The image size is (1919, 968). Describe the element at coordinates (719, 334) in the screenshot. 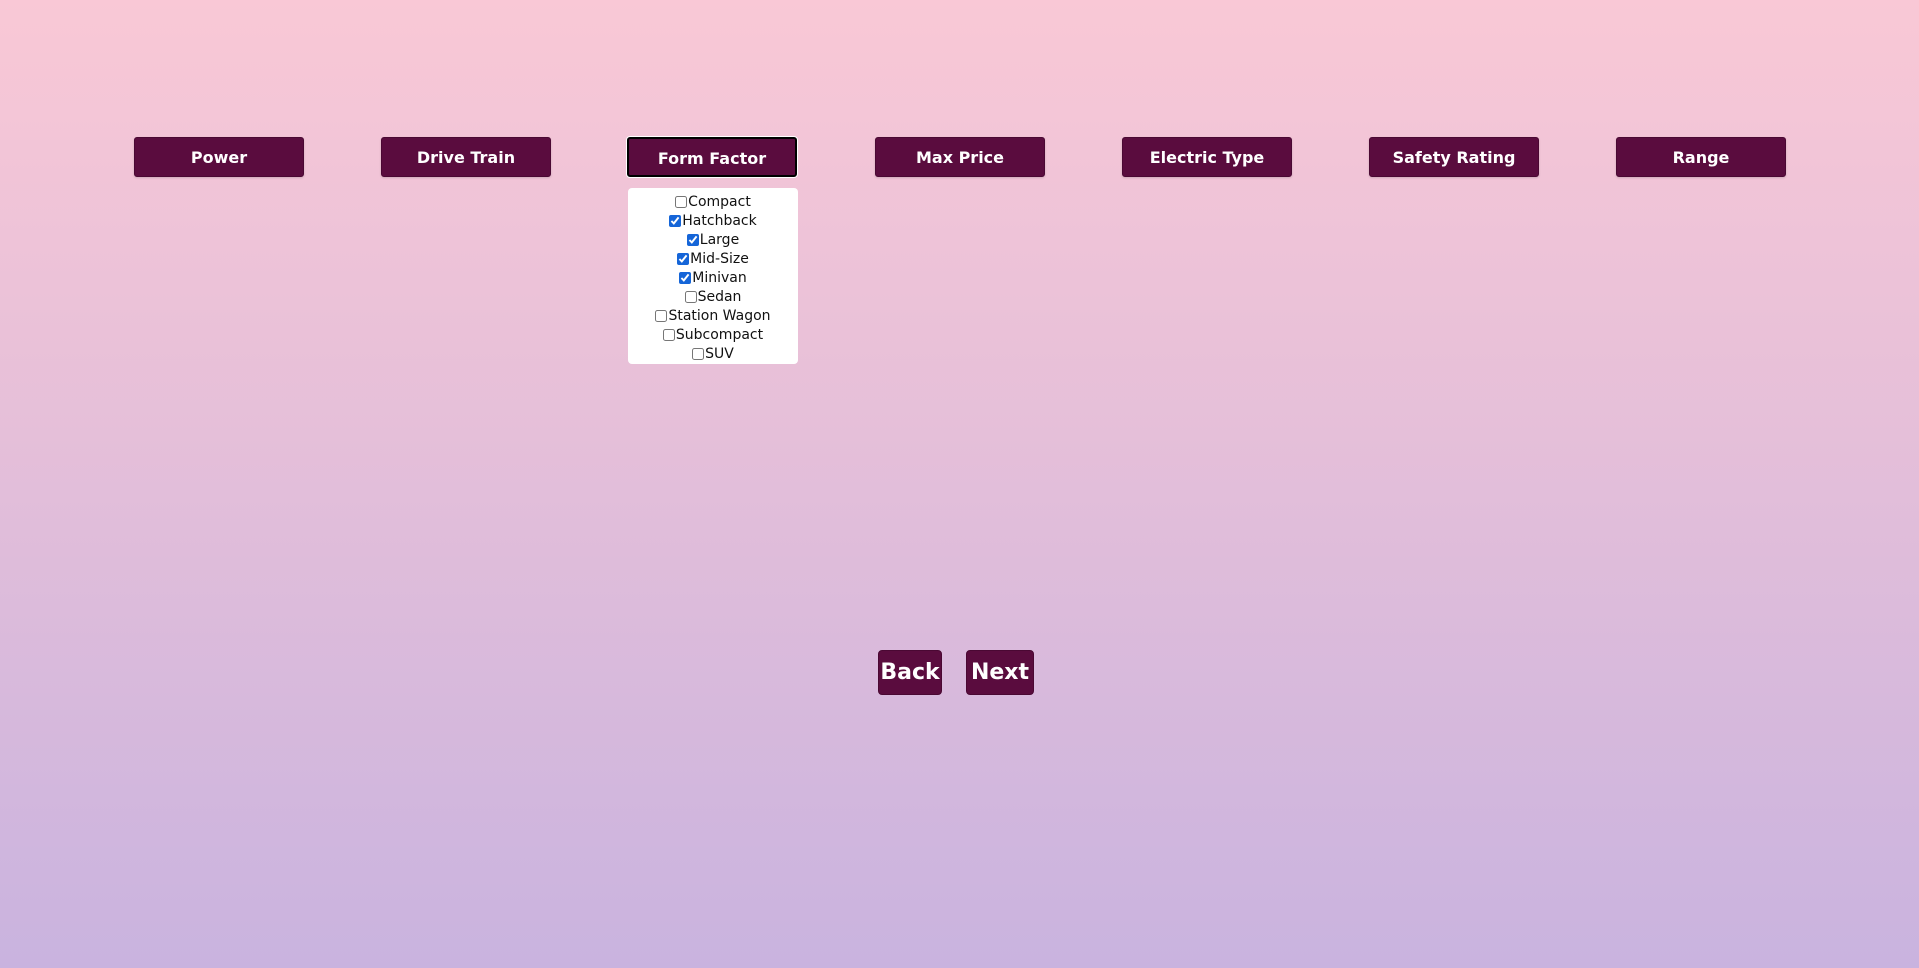

I see `option-label: Subcompact` at that location.